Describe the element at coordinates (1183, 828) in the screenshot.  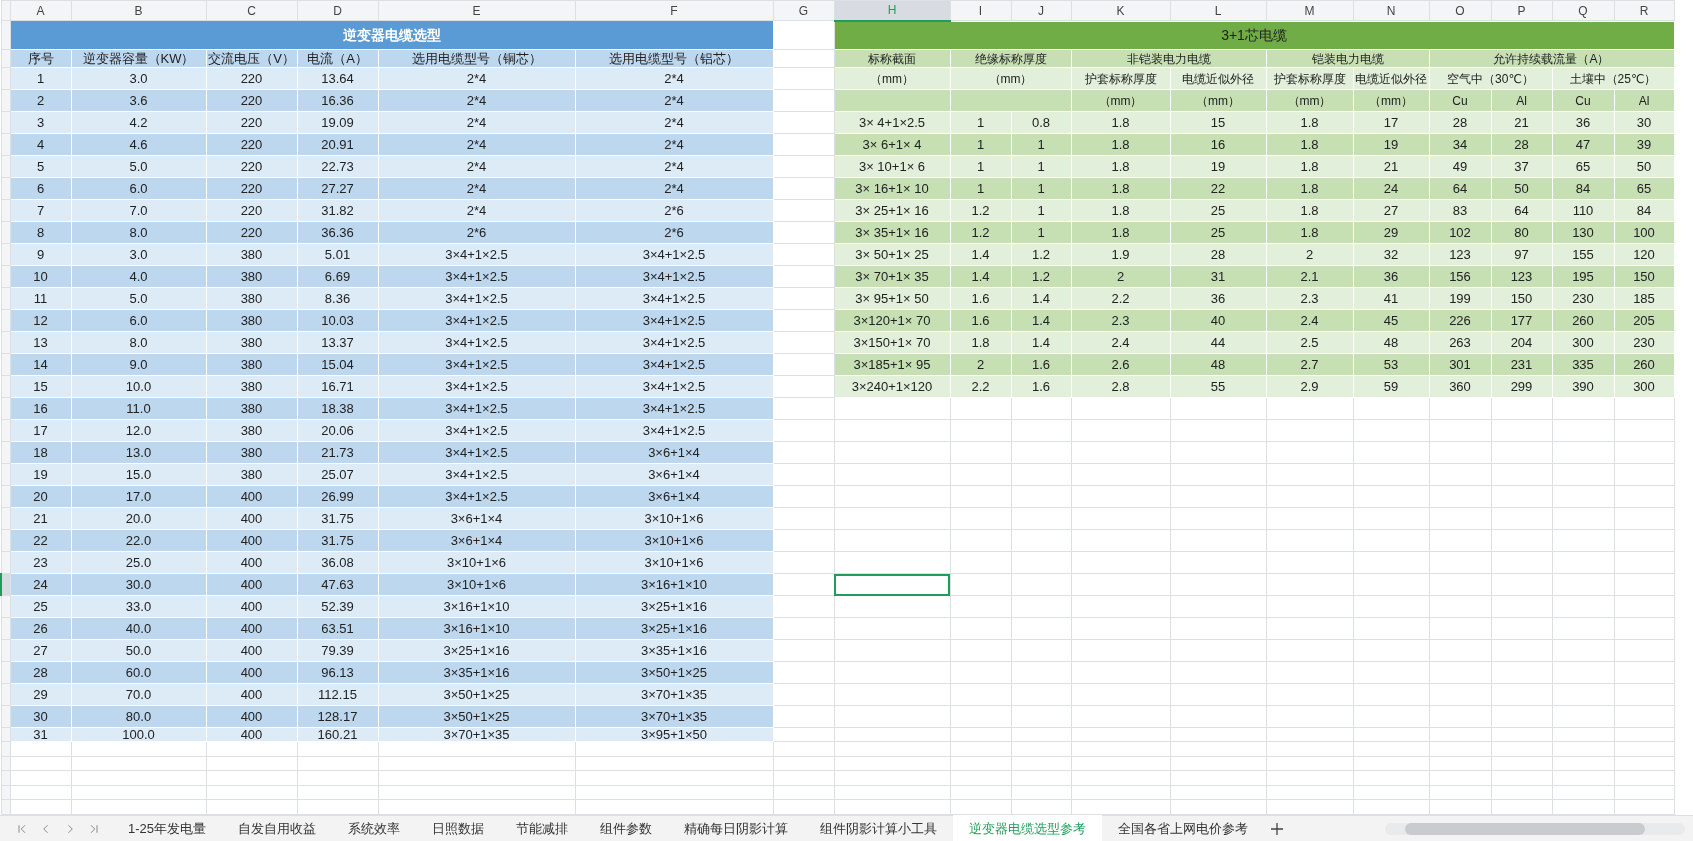
I see `sheet-tab: 全国各省上网电价参考` at that location.